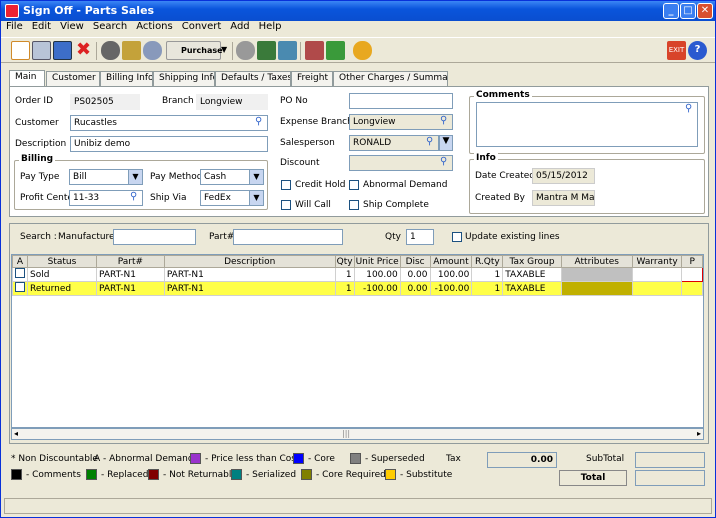 This screenshot has width=716, height=518. Describe the element at coordinates (420, 237) in the screenshot. I see `qty-field: 1` at that location.